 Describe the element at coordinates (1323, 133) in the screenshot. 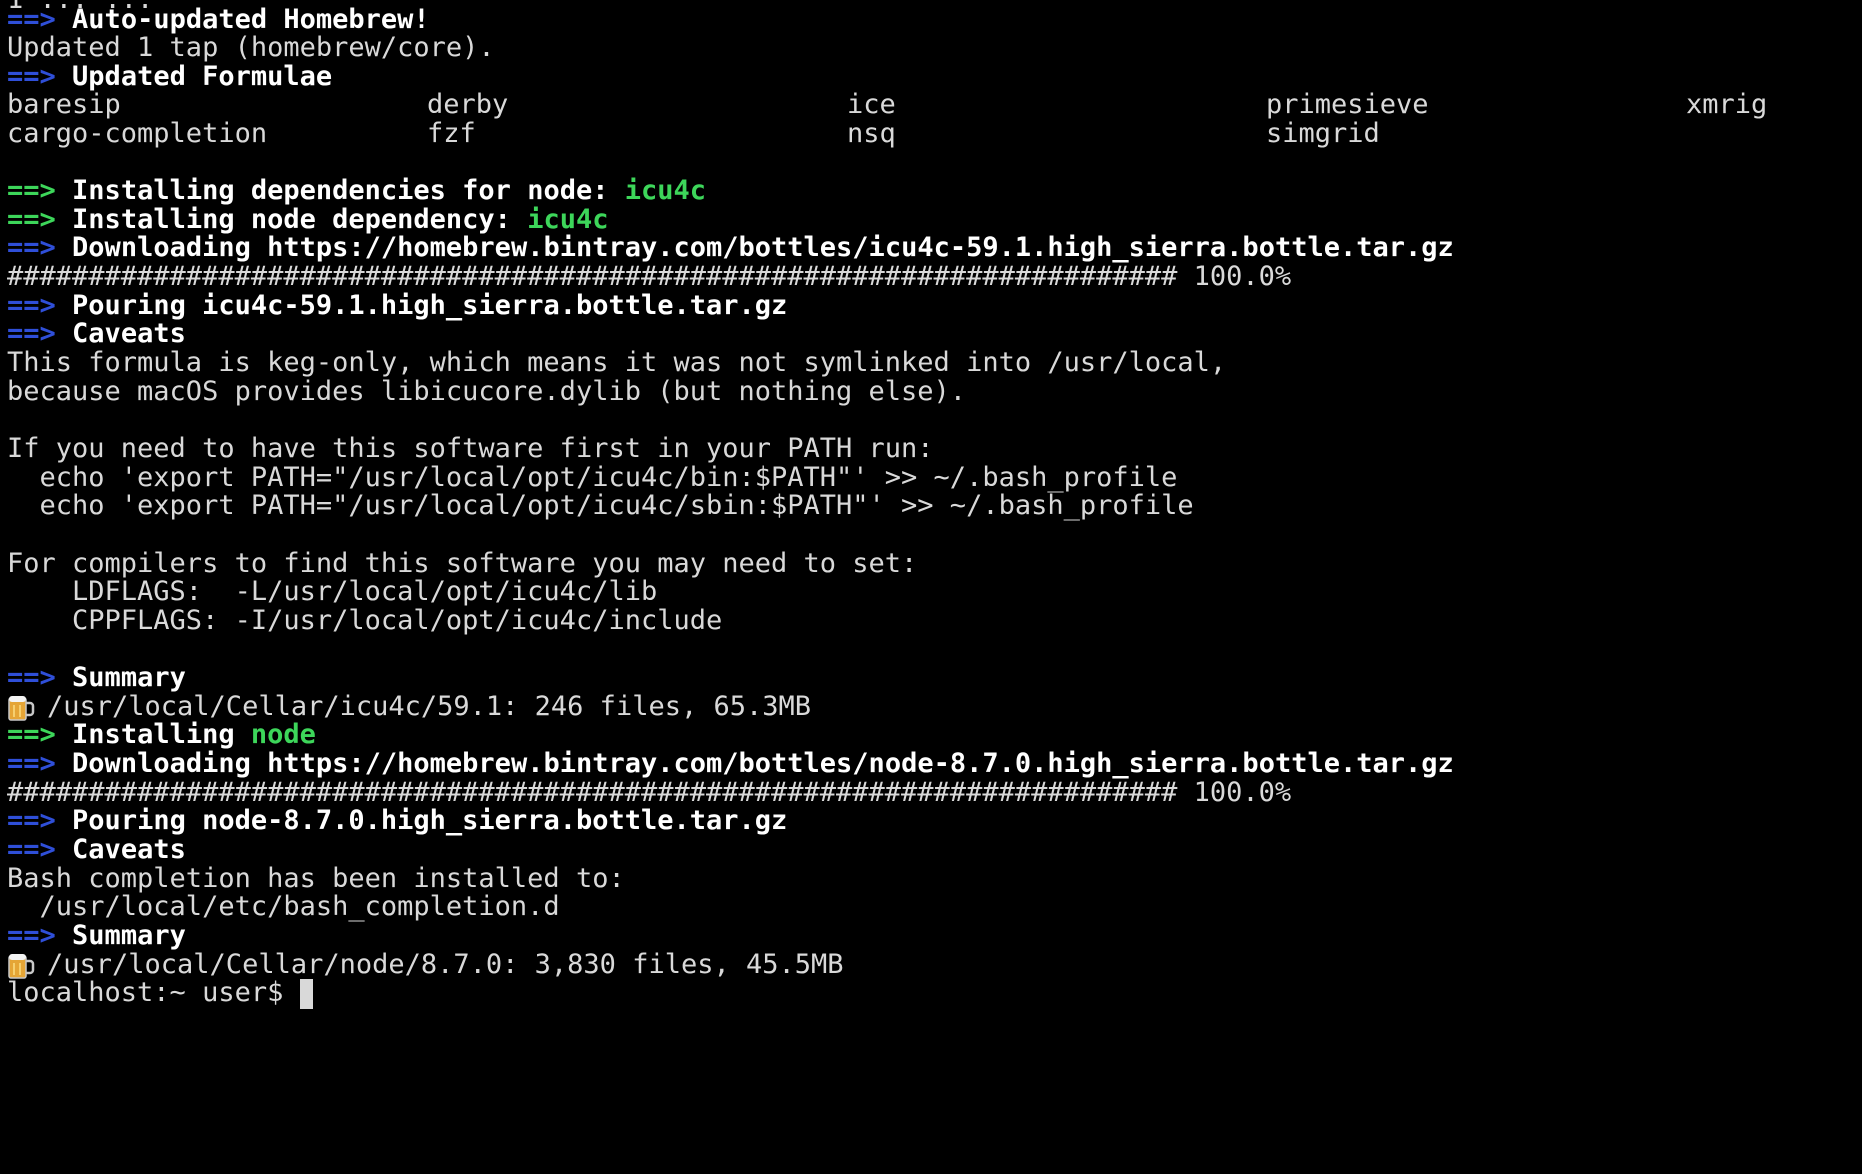

I see `formula-name: simgrid` at that location.